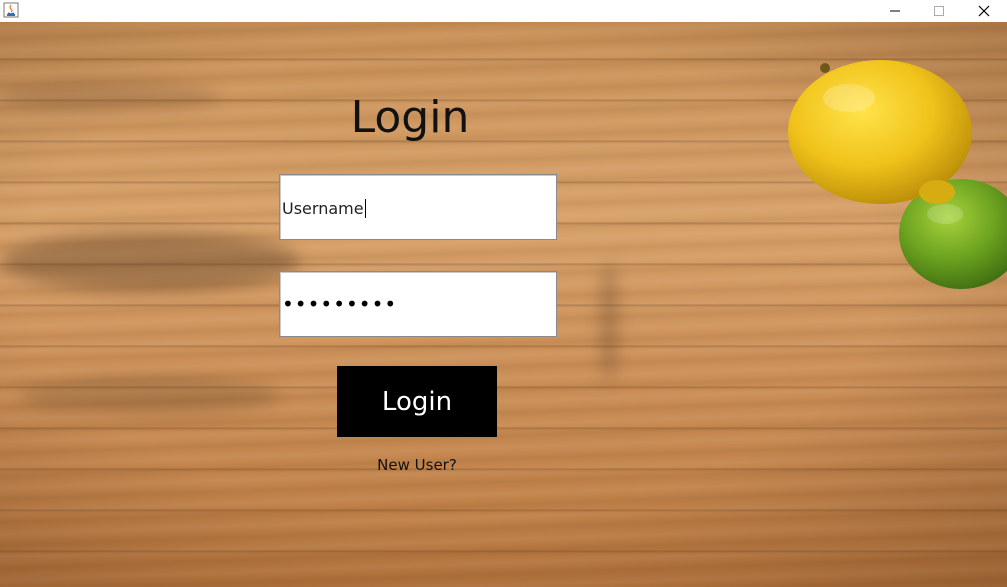 This screenshot has width=1007, height=587. I want to click on minimize-button, so click(895, 11).